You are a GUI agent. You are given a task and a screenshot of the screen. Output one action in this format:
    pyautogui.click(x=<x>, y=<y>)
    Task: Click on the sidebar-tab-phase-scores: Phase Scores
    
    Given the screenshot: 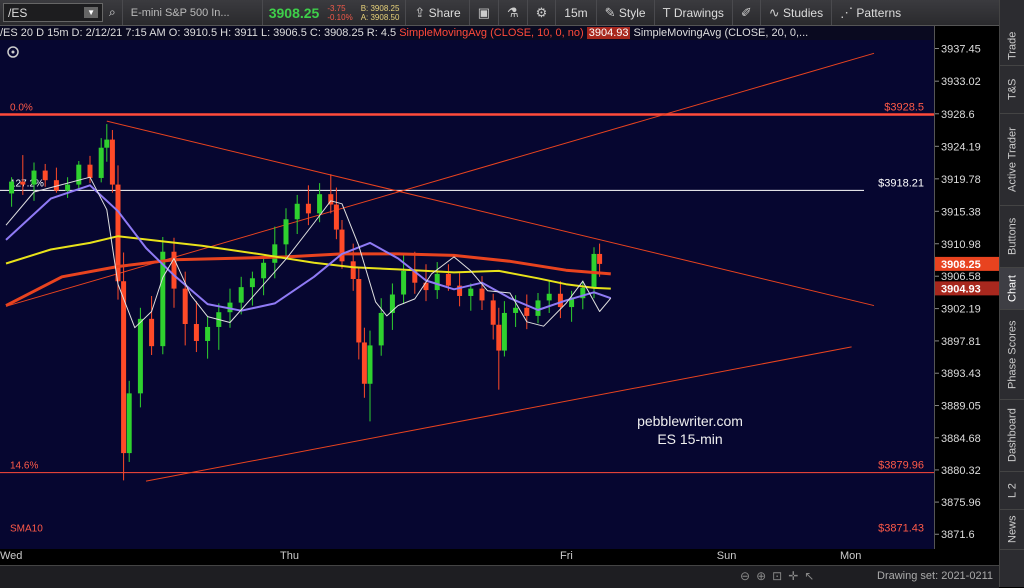 What is the action you would take?
    pyautogui.click(x=1012, y=355)
    